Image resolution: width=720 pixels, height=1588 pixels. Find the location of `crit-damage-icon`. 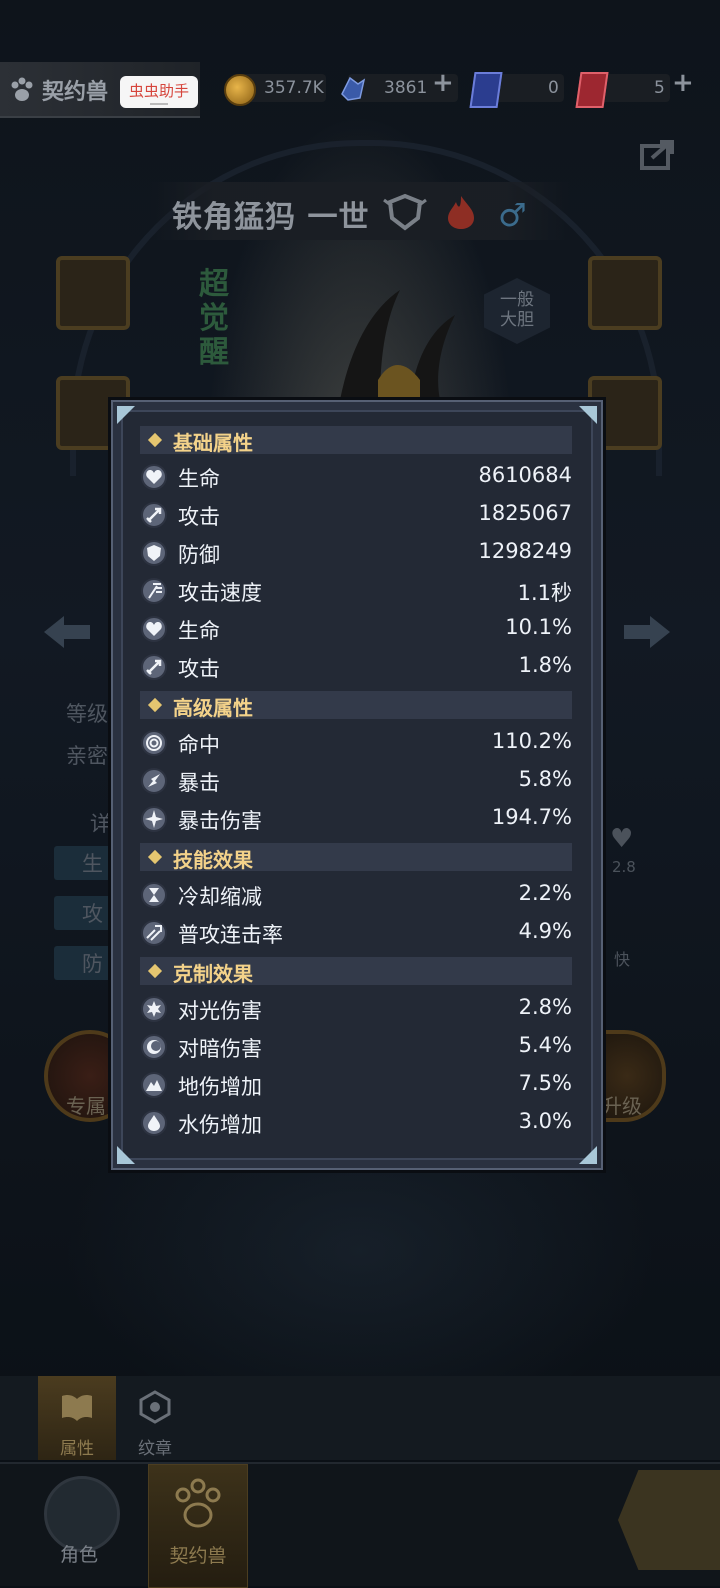

crit-damage-icon is located at coordinates (154, 819).